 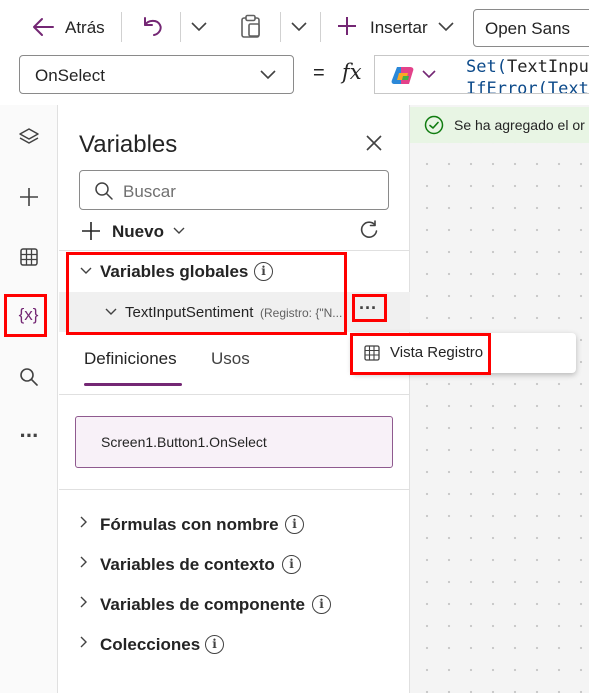 I want to click on search-input: Buscar, so click(x=234, y=190).